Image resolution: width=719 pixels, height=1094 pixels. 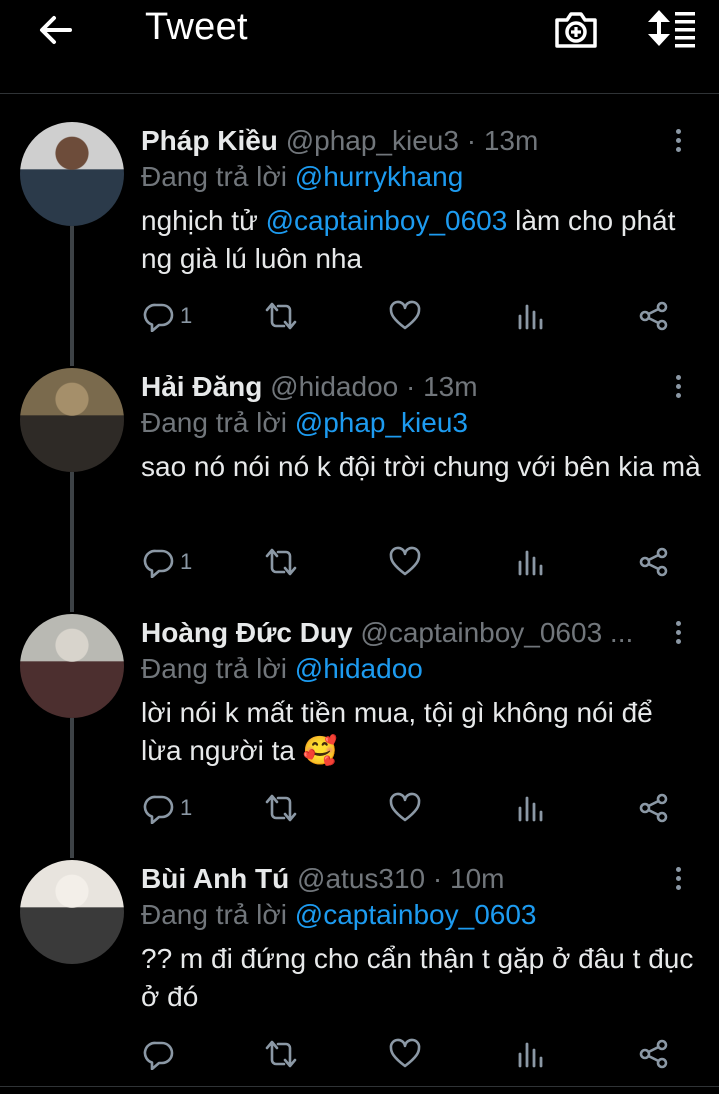 What do you see at coordinates (477, 878) in the screenshot?
I see `timestamp: 10m` at bounding box center [477, 878].